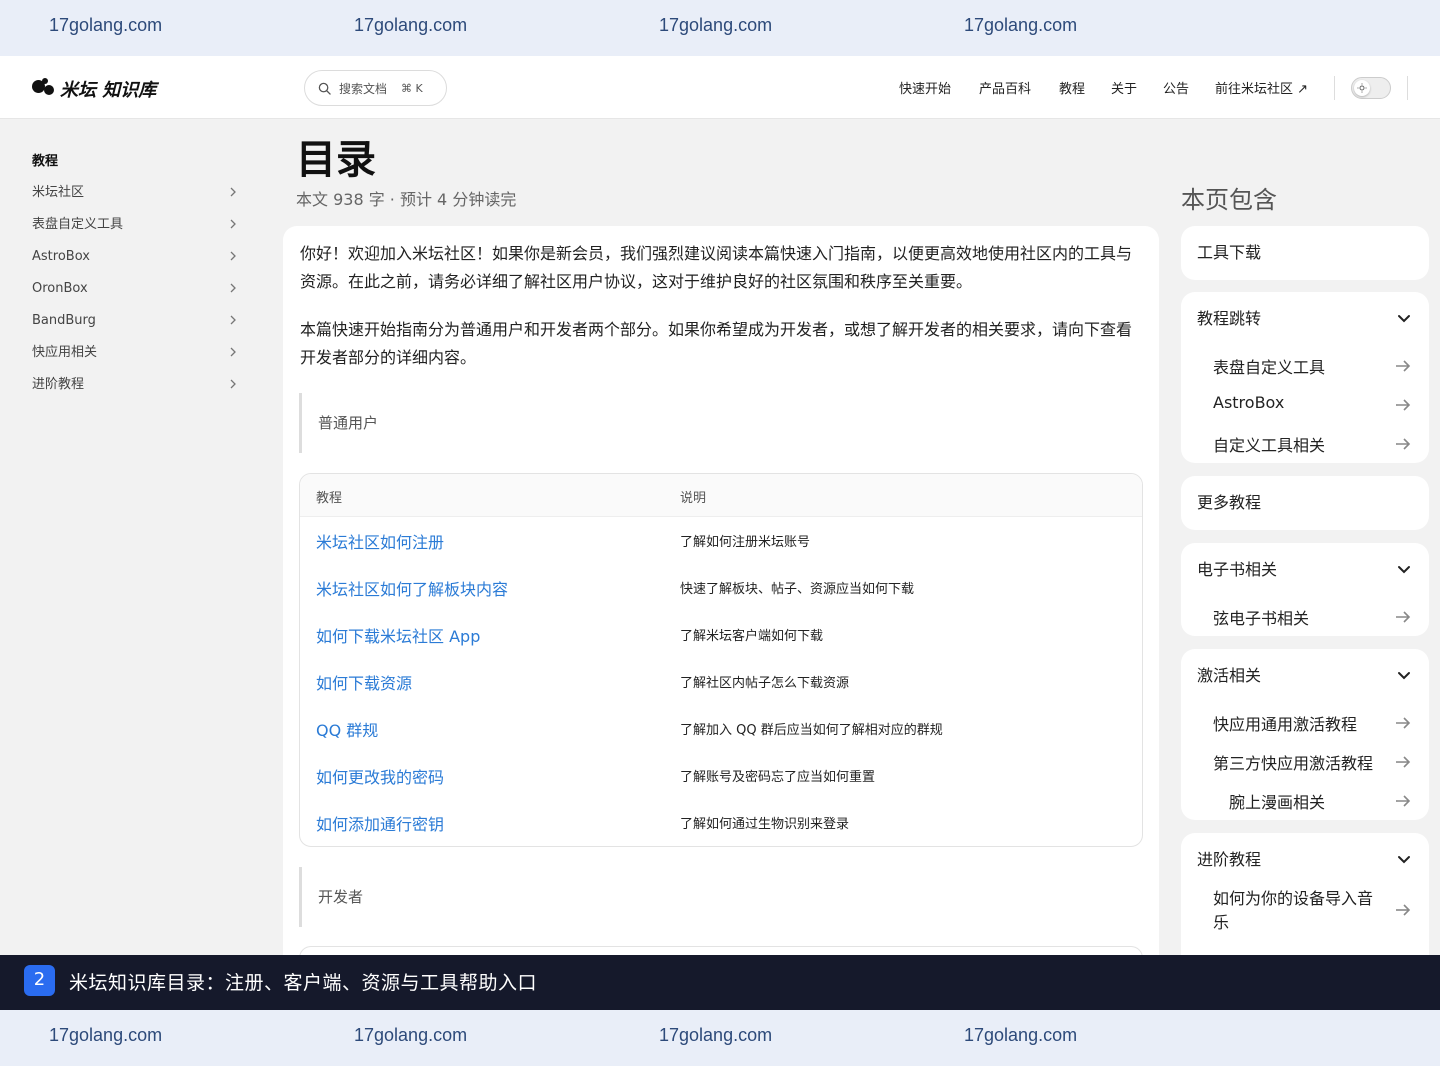  What do you see at coordinates (745, 542) in the screenshot?
I see `tutorial-description: 了解如何注册米坛账号` at bounding box center [745, 542].